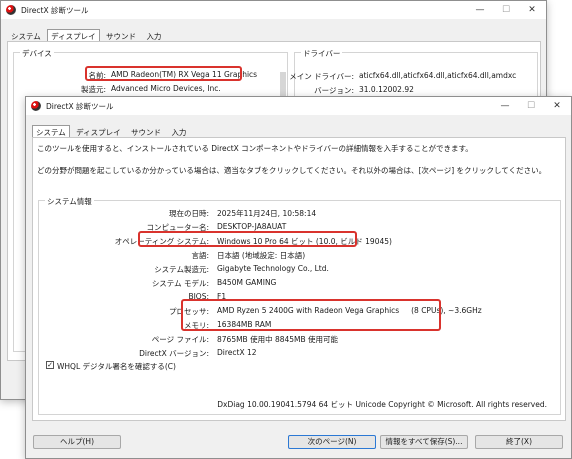 This screenshot has height=459, width=572. Describe the element at coordinates (200, 255) in the screenshot. I see `language-label: 言語:` at that location.